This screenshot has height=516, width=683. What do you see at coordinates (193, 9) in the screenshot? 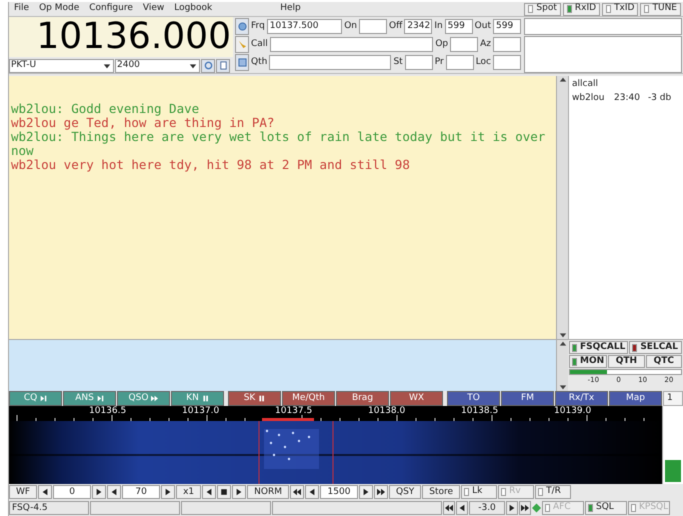
I see `menu-item: Logbook` at bounding box center [193, 9].